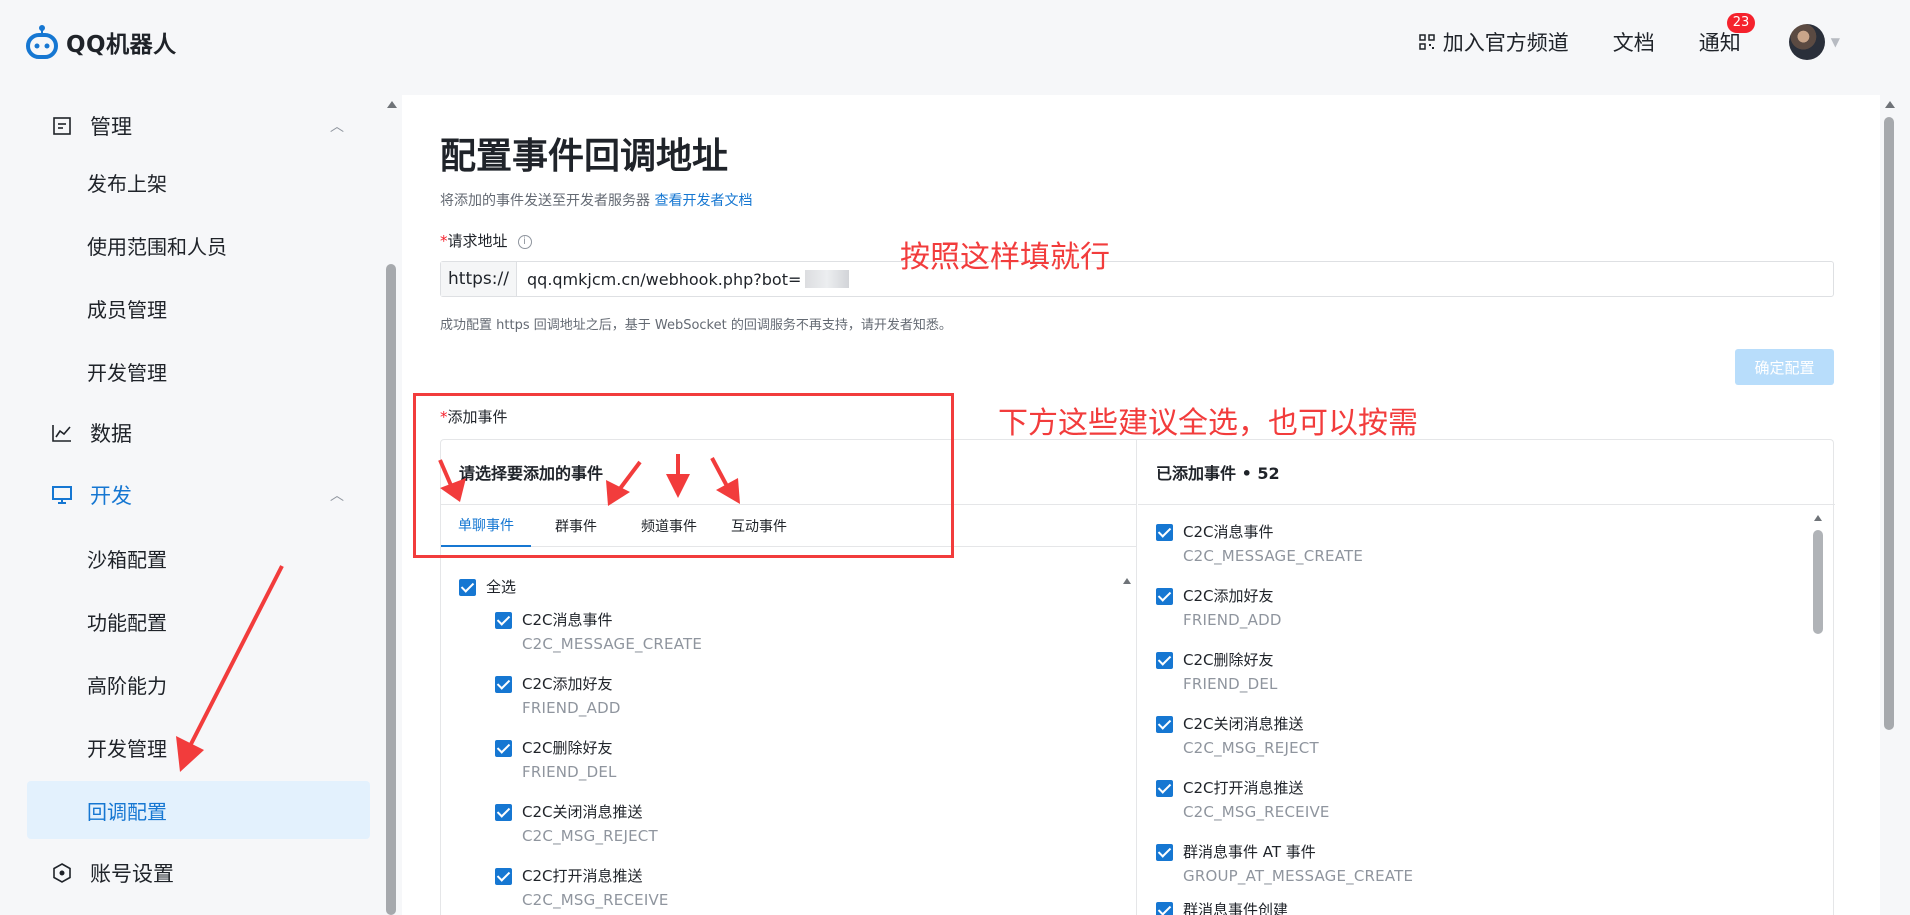 Image resolution: width=1910 pixels, height=915 pixels. I want to click on sidebar-item-account: 账号设置, so click(198, 873).